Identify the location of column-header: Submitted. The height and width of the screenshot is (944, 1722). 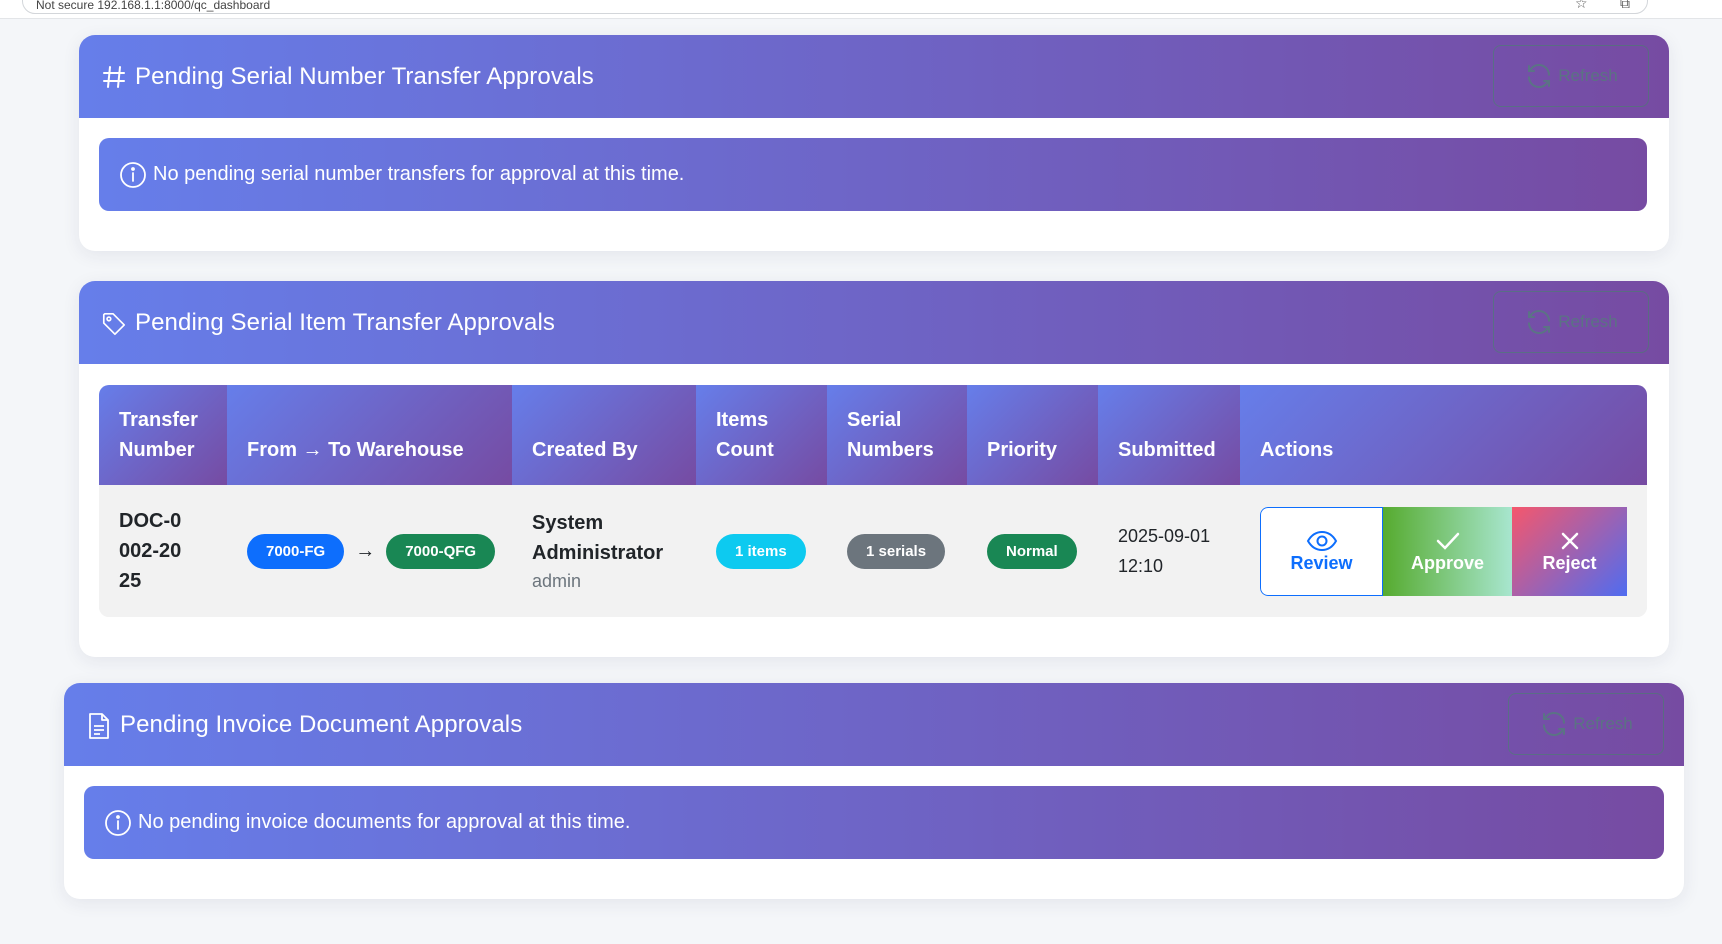
(1169, 435).